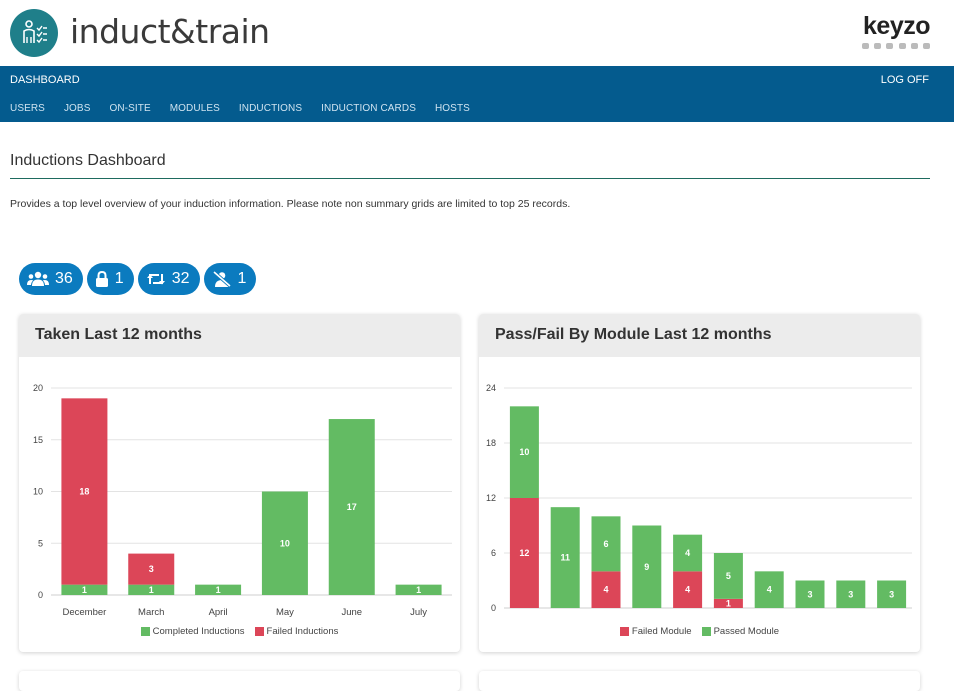 The image size is (954, 691). Describe the element at coordinates (524, 553) in the screenshot. I see `bar-value-label: 12` at that location.